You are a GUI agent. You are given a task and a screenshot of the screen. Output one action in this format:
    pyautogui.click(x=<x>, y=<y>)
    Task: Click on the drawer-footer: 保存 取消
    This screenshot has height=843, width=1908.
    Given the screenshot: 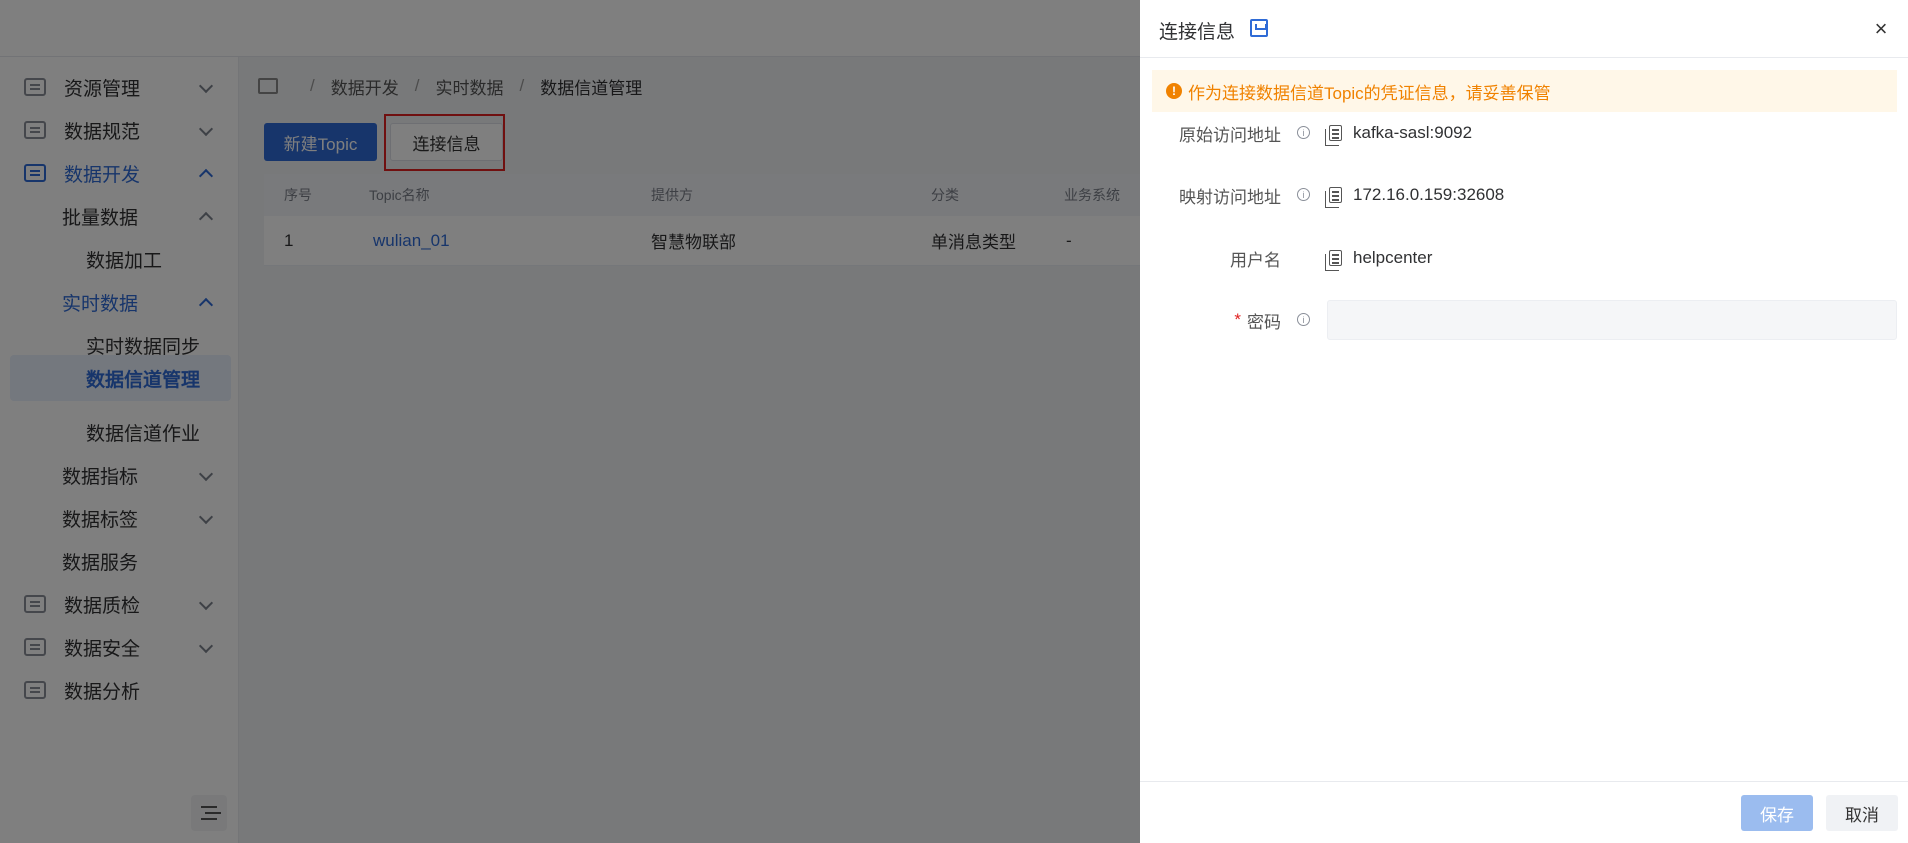 What is the action you would take?
    pyautogui.click(x=1524, y=812)
    